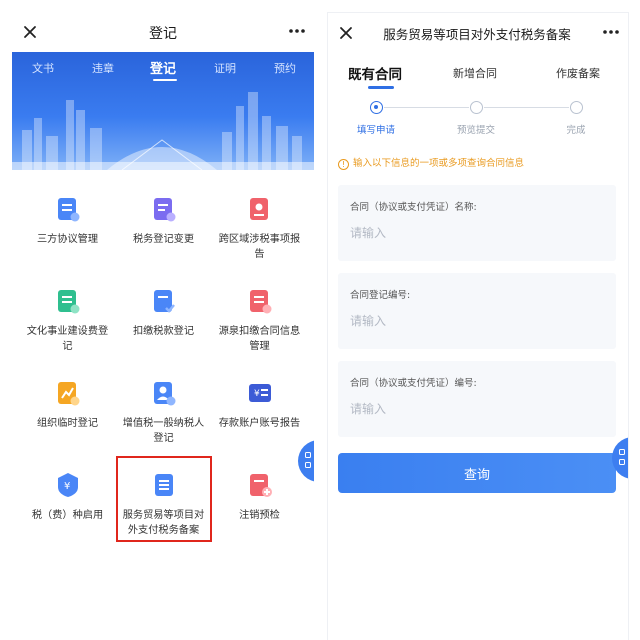  I want to click on chart-document-icon, so click(69, 394).